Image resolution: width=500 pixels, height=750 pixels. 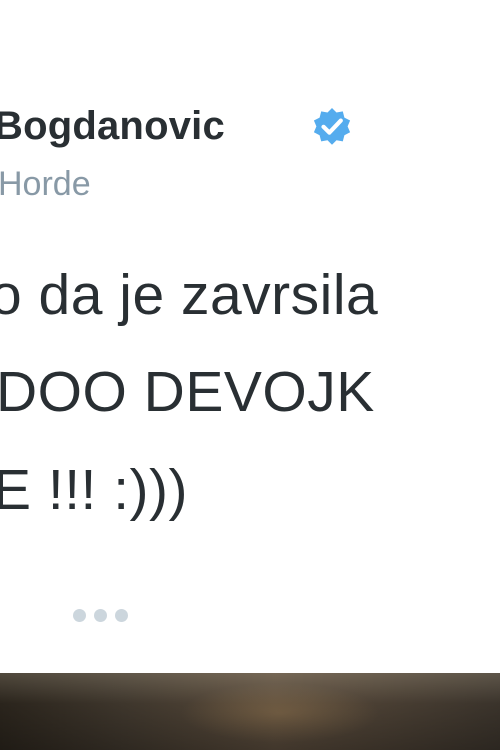 I want to click on attached-photo, so click(x=250, y=711).